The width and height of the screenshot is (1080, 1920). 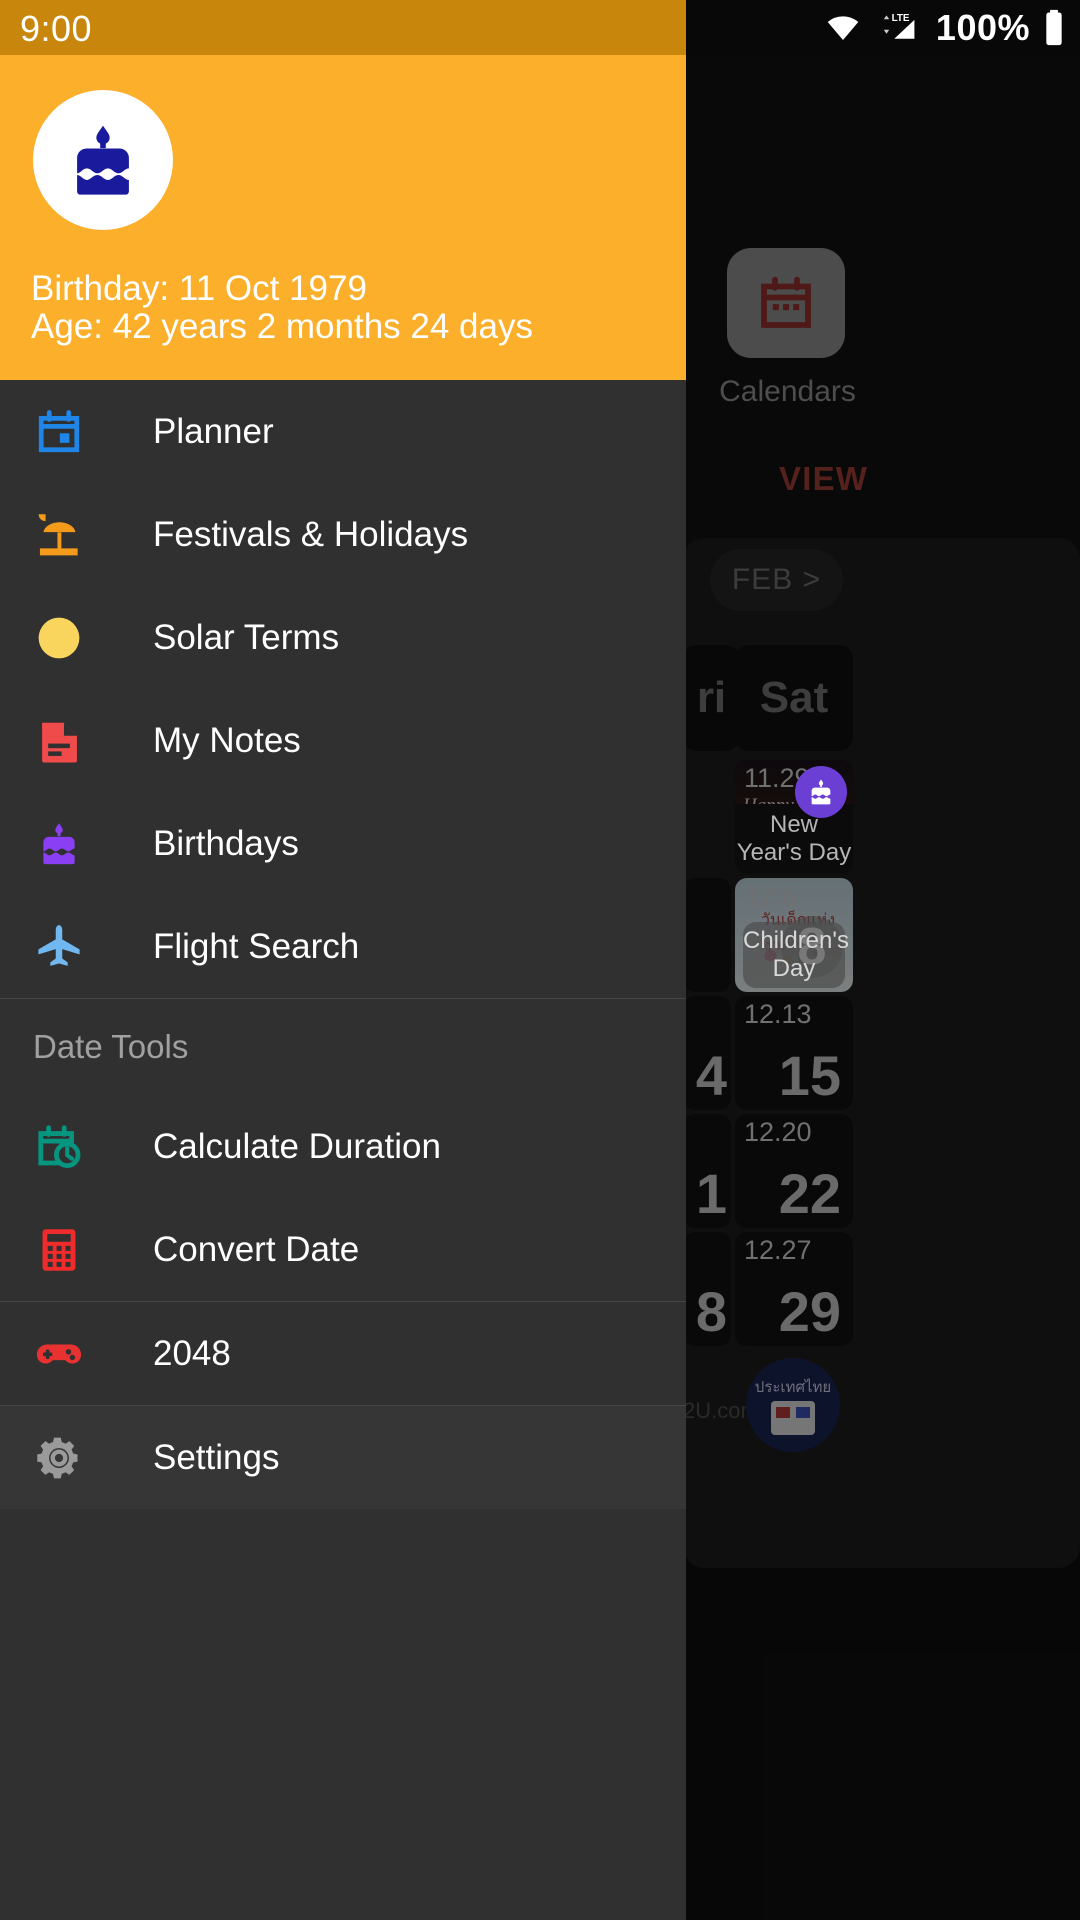 I want to click on day-number: 29, so click(x=809, y=1311).